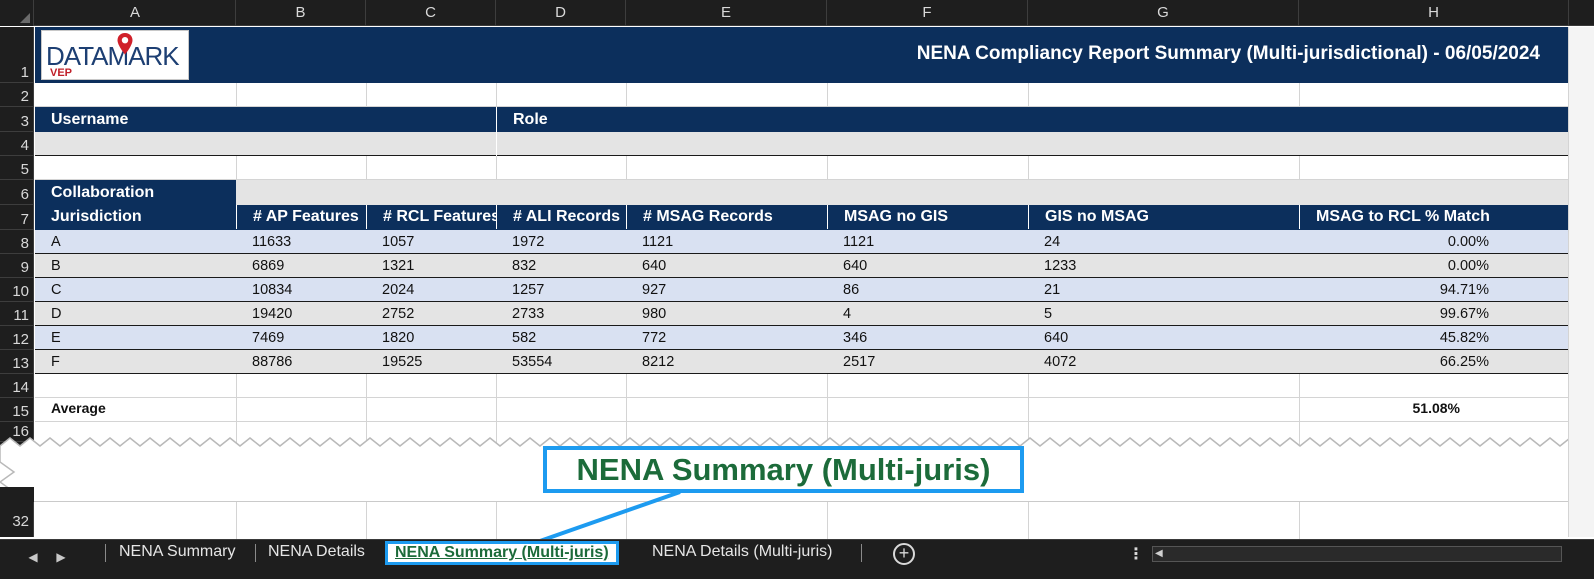  What do you see at coordinates (17, 242) in the screenshot?
I see `row-header-8: 8` at bounding box center [17, 242].